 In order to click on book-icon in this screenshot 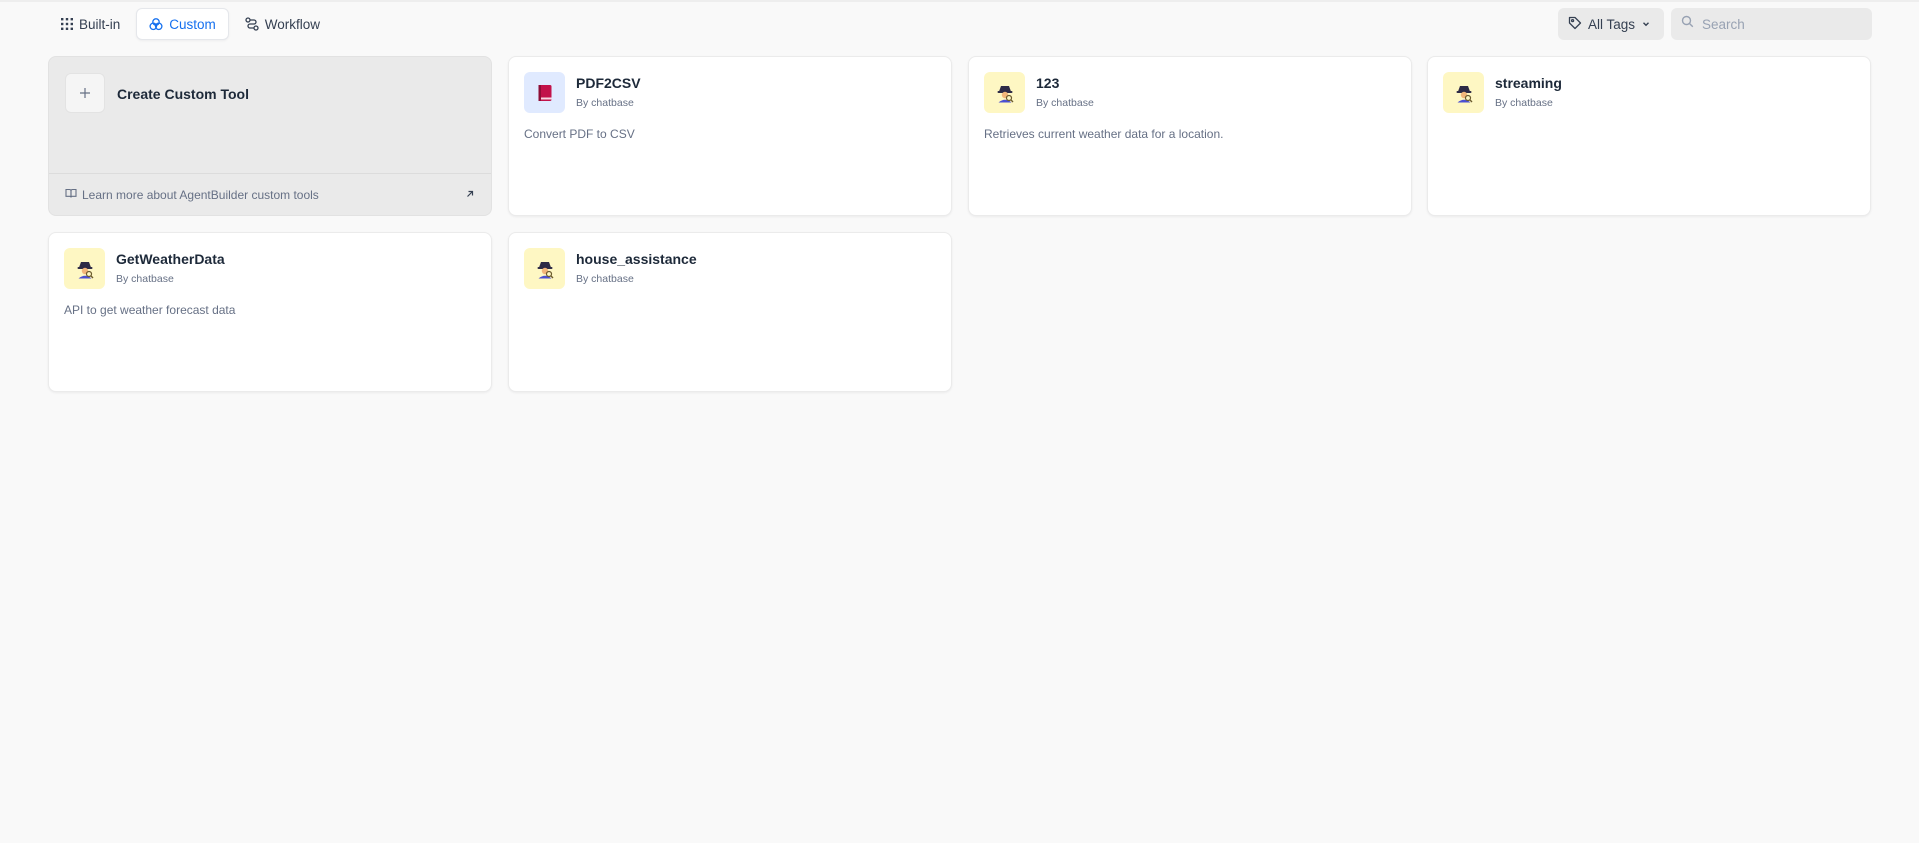, I will do `click(544, 92)`.